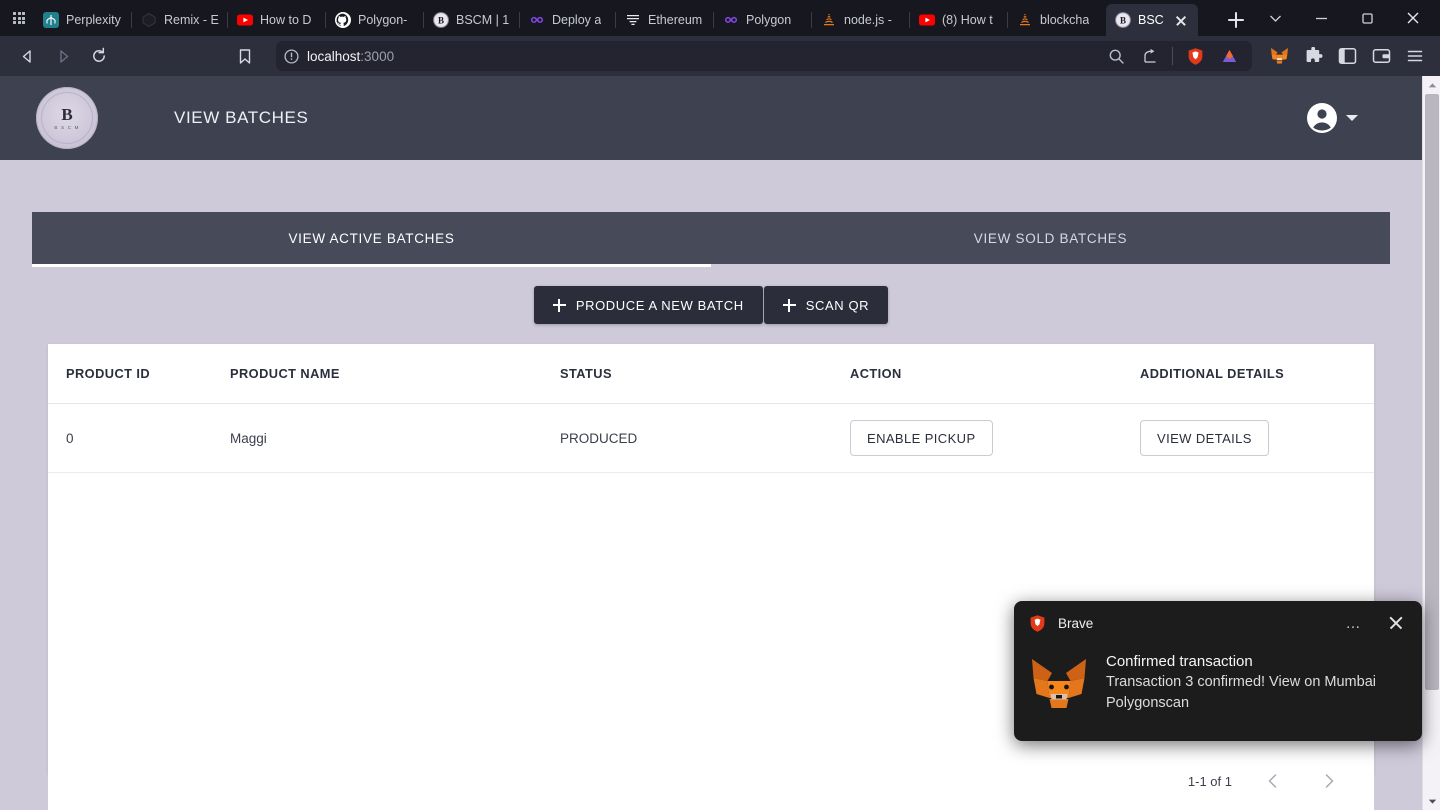  Describe the element at coordinates (1236, 20) in the screenshot. I see `new-tab-button` at that location.